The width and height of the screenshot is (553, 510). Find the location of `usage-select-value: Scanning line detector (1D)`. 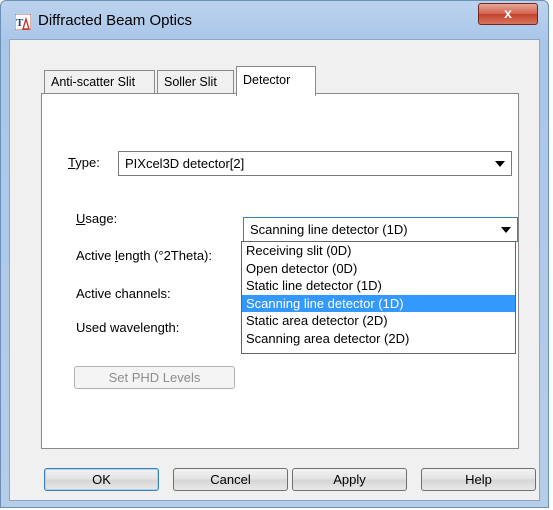

usage-select-value: Scanning line detector (1D) is located at coordinates (329, 229).